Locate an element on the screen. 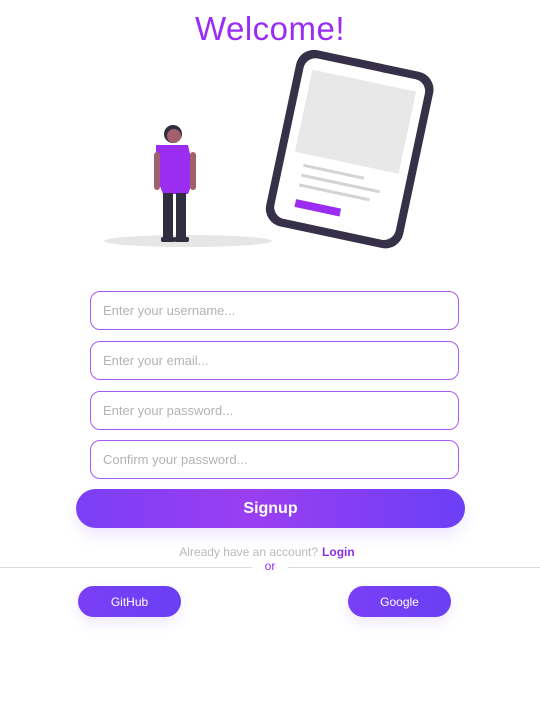 The image size is (540, 720). phone-illustration is located at coordinates (349, 149).